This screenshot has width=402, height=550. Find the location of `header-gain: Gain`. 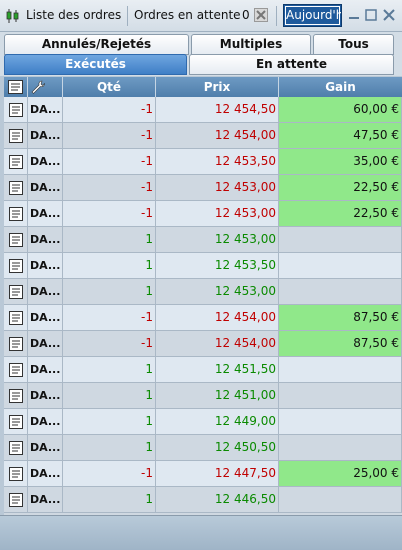

header-gain: Gain is located at coordinates (340, 87).